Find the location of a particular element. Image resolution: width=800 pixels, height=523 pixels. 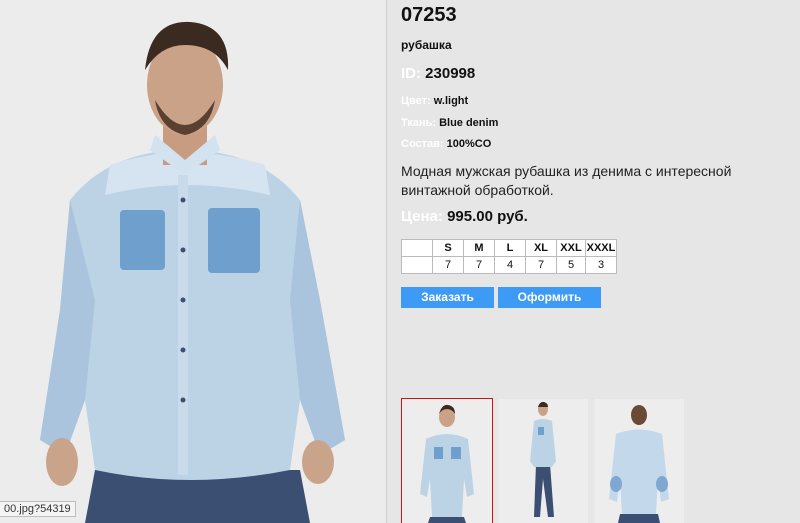

size-header-cell: M is located at coordinates (479, 248).